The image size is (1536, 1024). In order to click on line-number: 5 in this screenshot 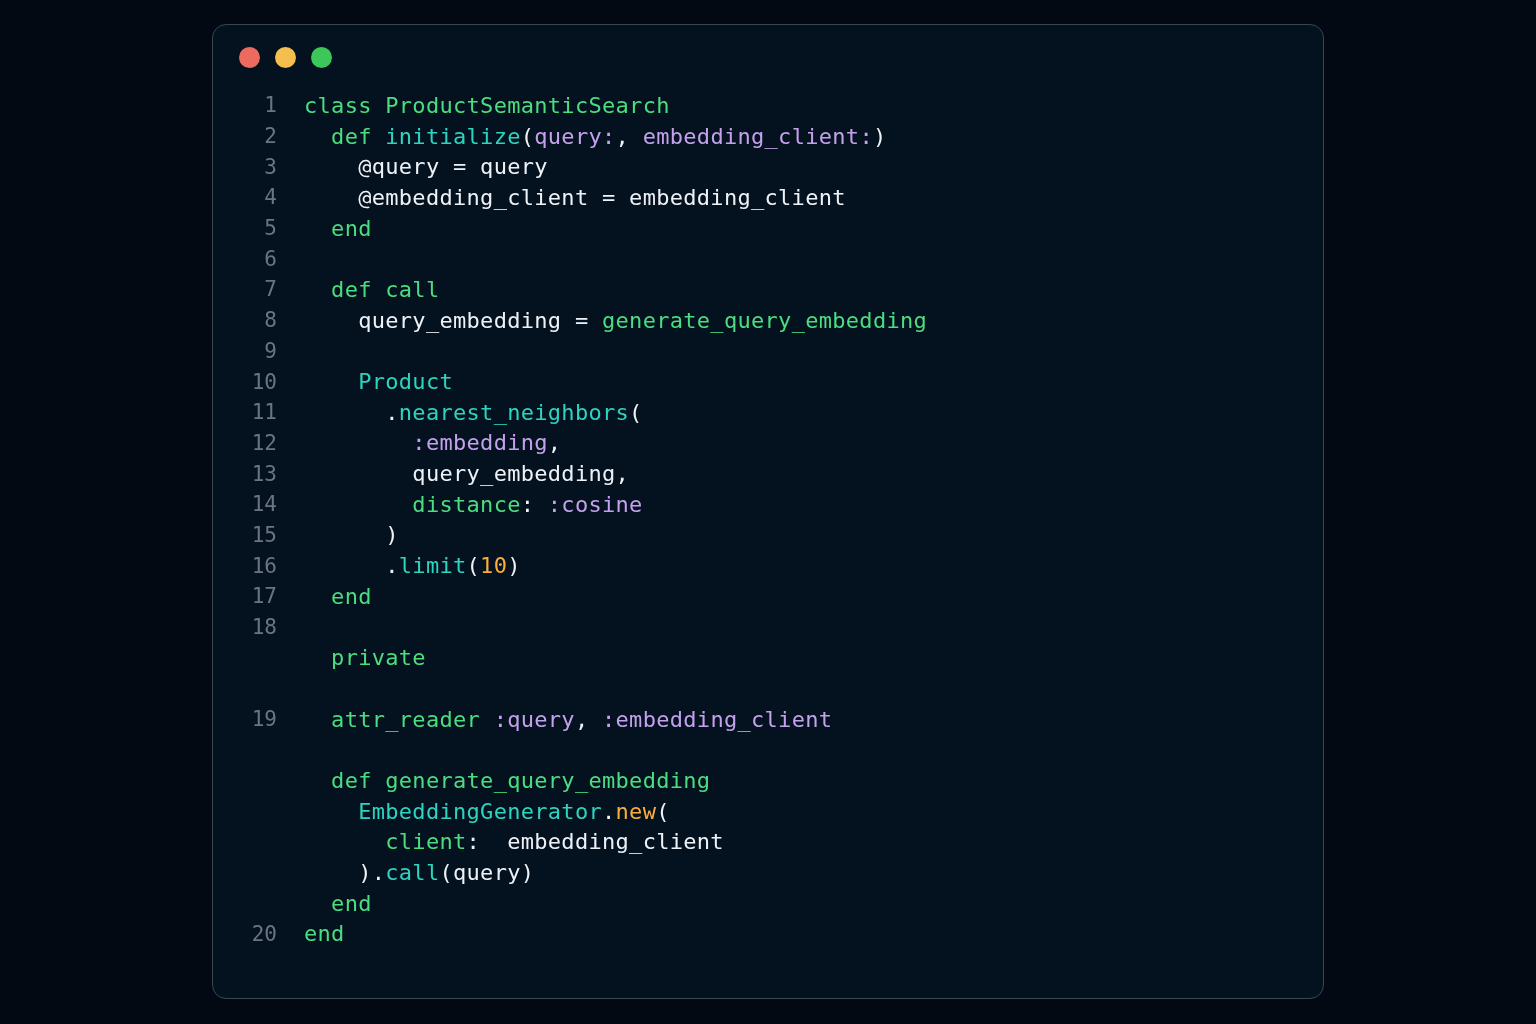, I will do `click(270, 228)`.